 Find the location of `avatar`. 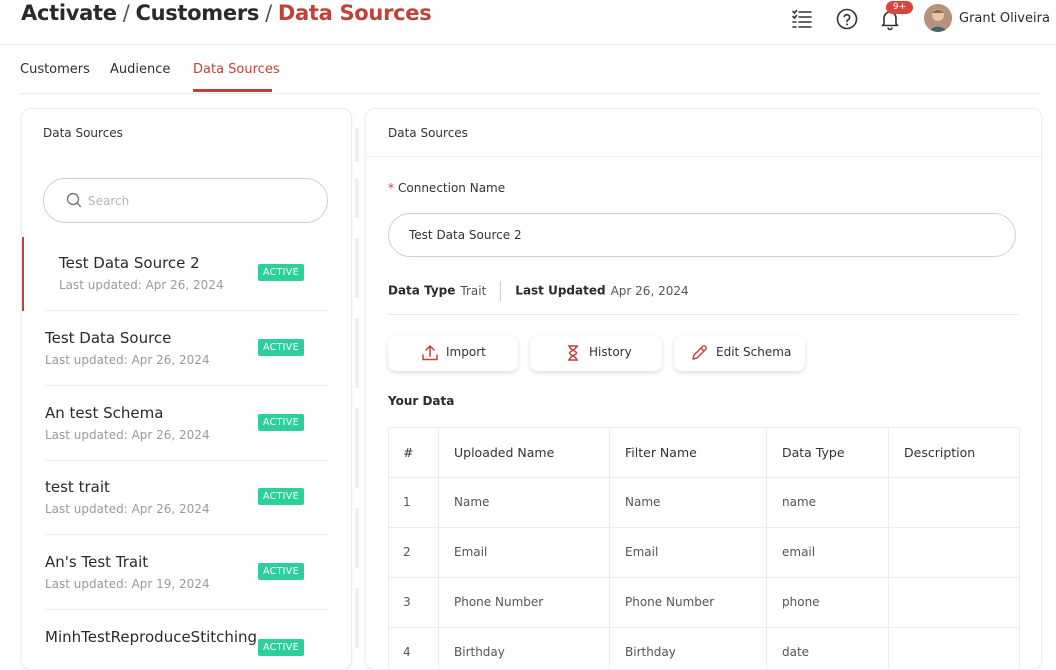

avatar is located at coordinates (938, 18).